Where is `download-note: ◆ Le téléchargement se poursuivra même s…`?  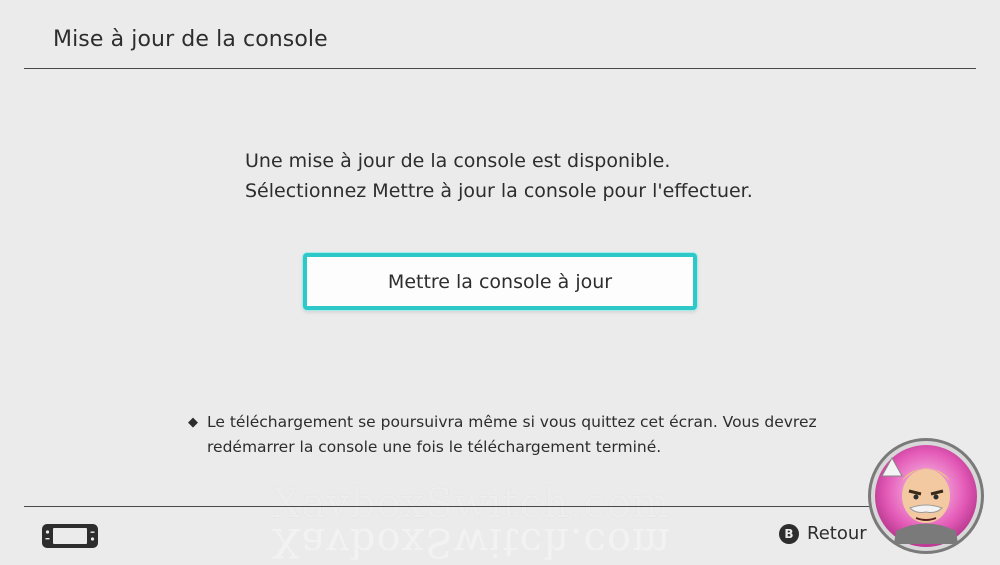 download-note: ◆ Le téléchargement se poursuivra même s… is located at coordinates (508, 435).